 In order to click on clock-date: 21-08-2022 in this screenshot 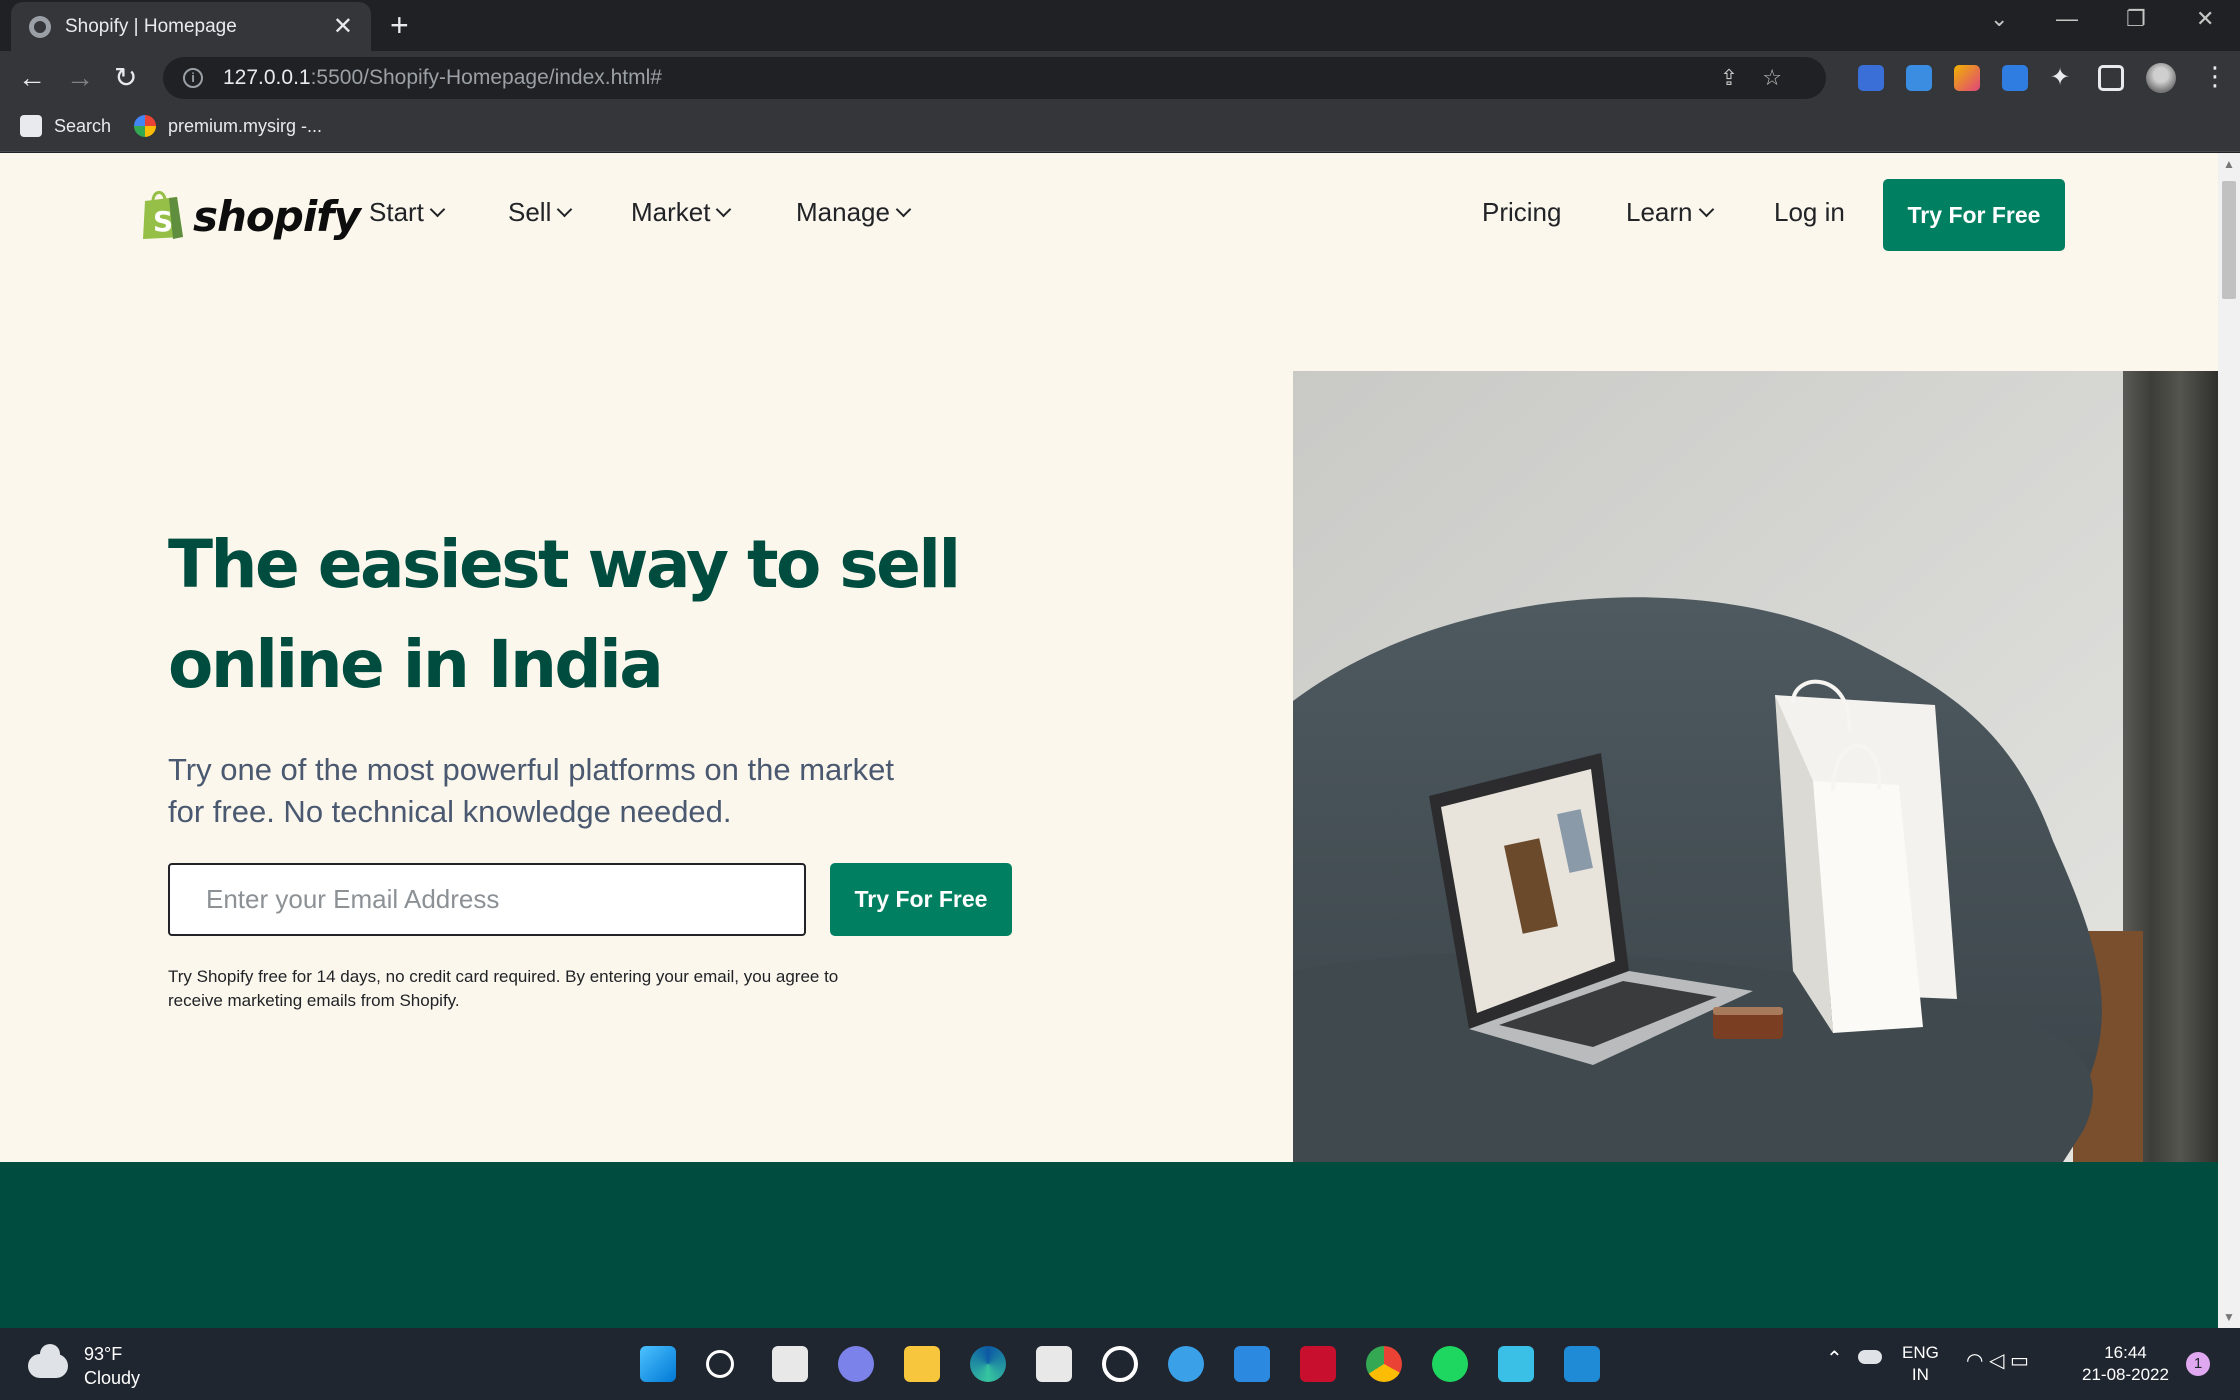, I will do `click(2125, 1374)`.